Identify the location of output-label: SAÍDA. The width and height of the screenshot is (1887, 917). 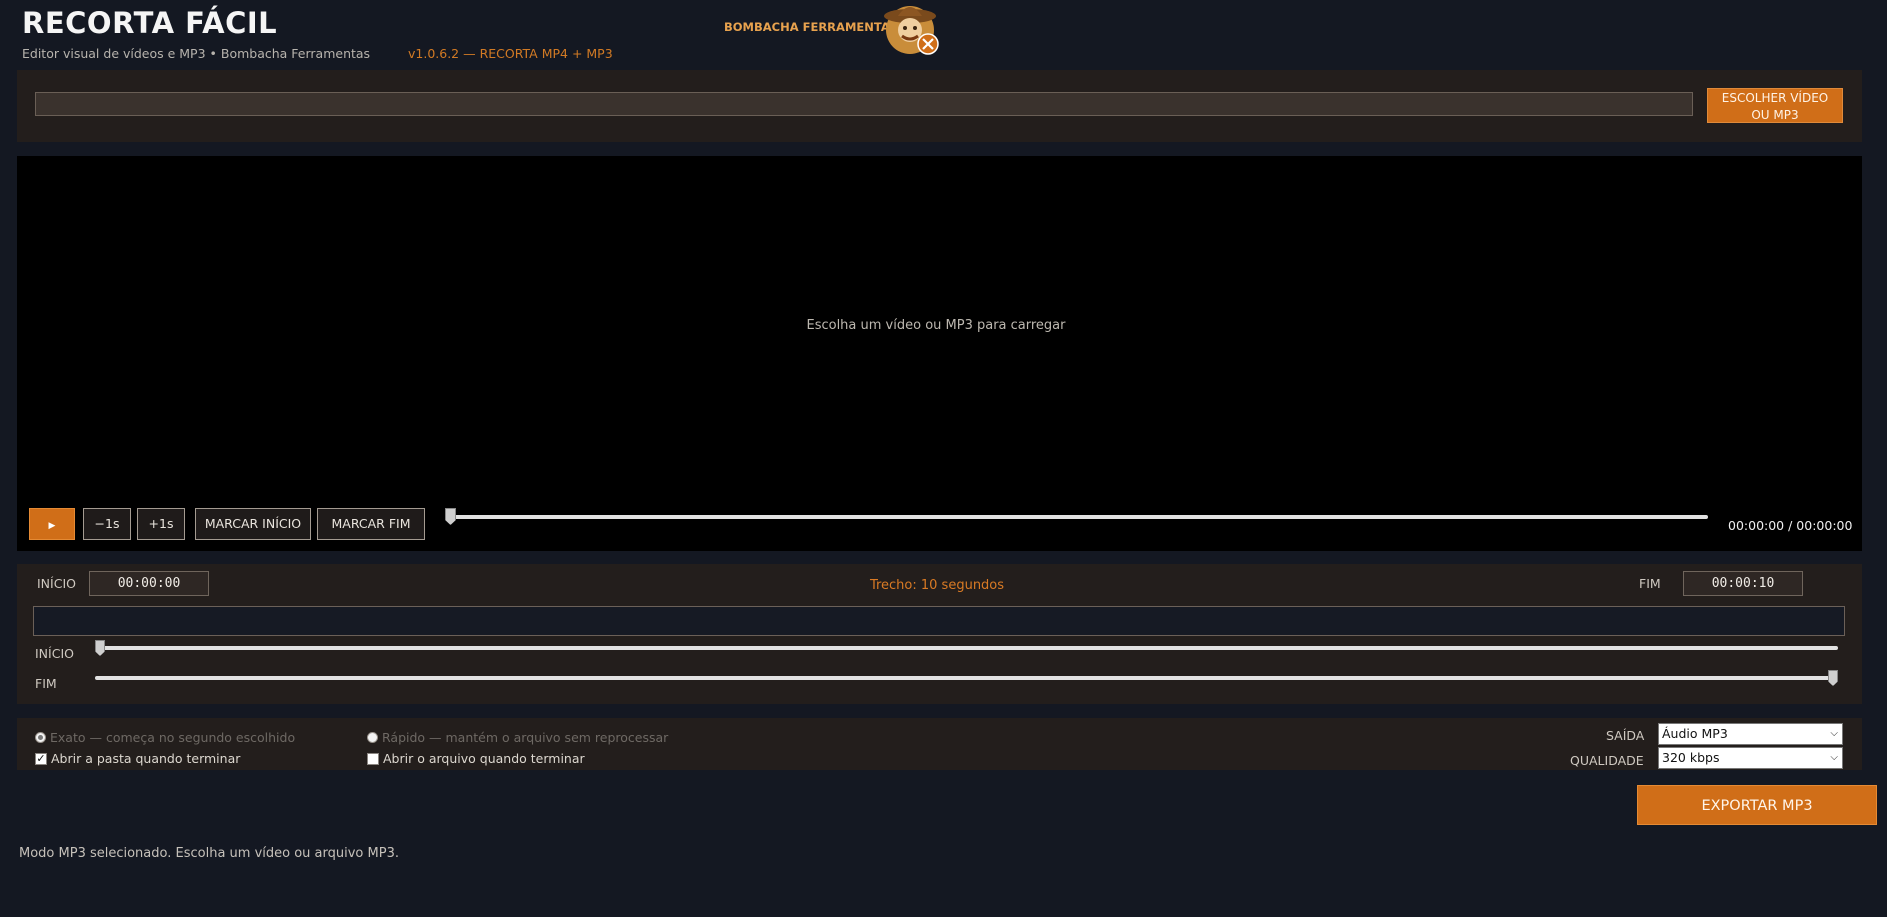
(1625, 735).